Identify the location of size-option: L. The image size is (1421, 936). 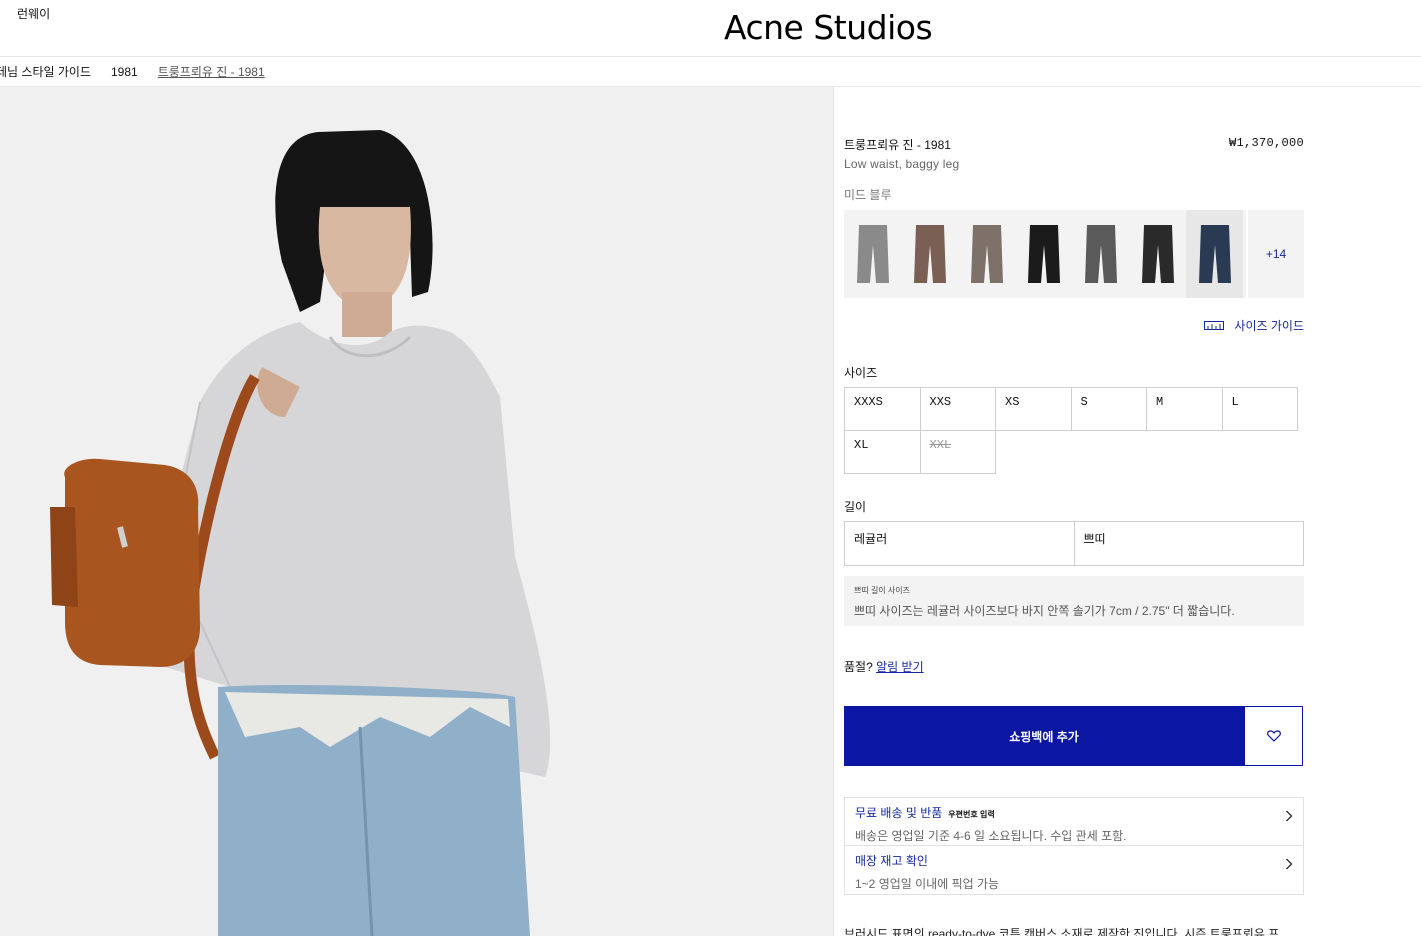
(1259, 409).